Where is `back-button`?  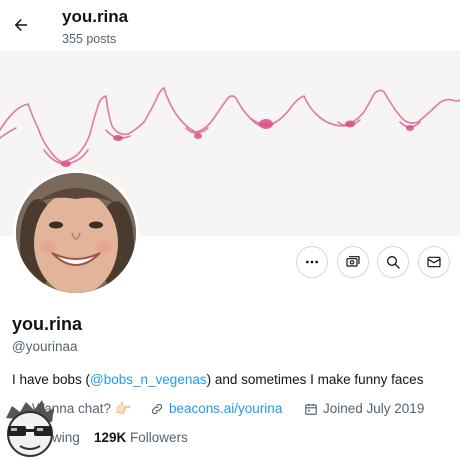 back-button is located at coordinates (21, 25).